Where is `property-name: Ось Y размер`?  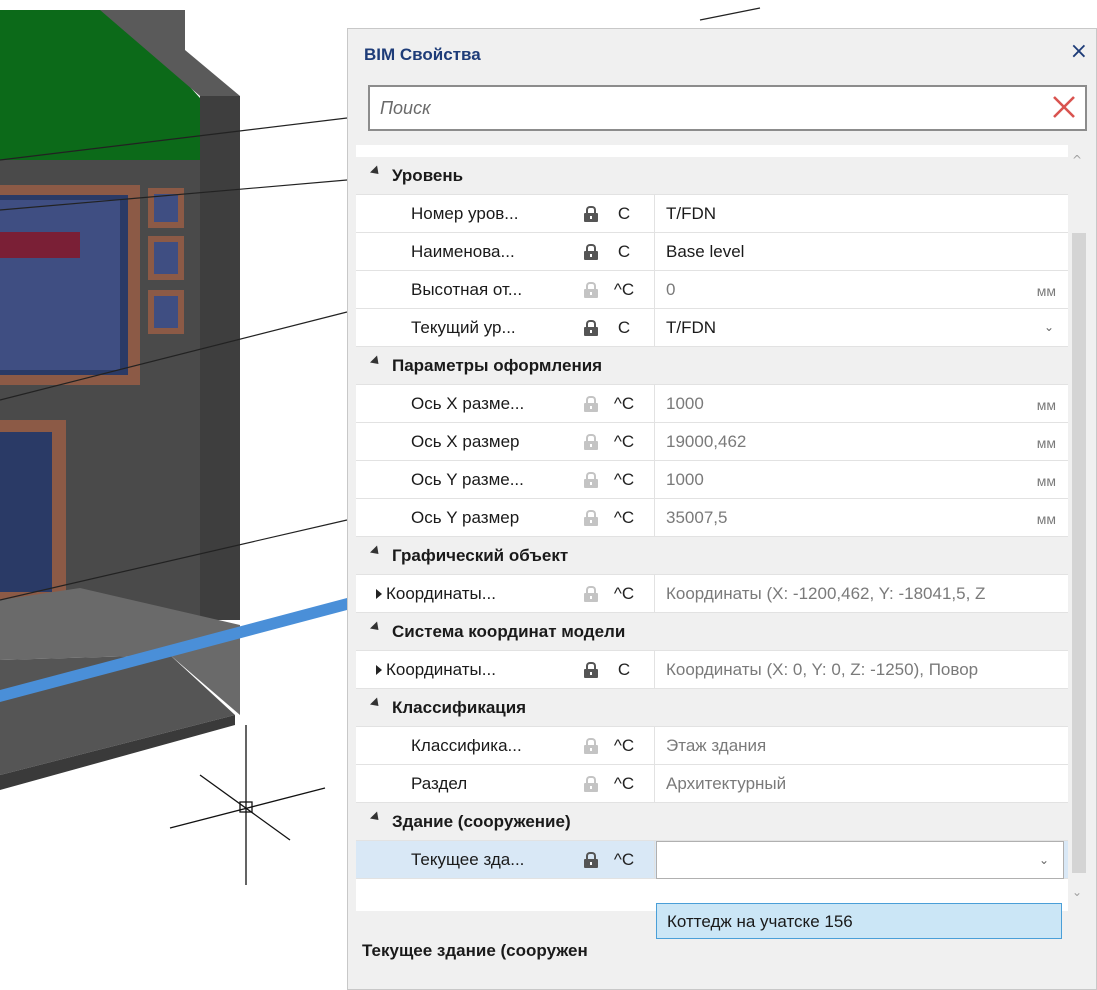 property-name: Ось Y размер is located at coordinates (465, 517).